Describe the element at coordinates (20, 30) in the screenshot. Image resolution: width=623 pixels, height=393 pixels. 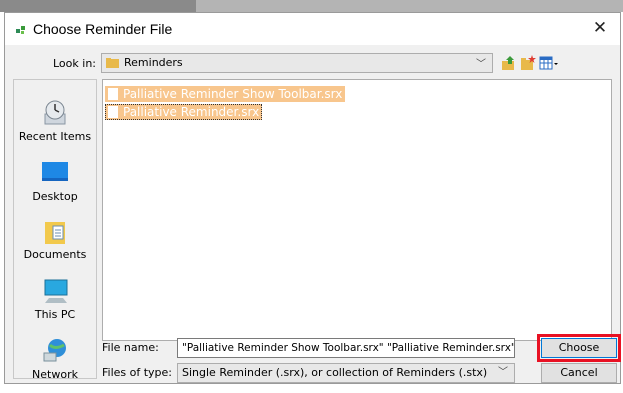
I see `app-icon` at that location.